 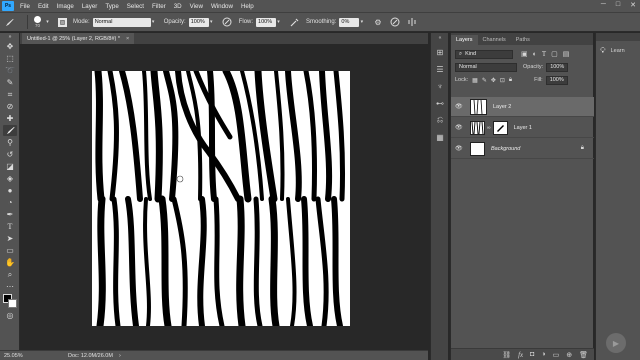 I want to click on tab-paths: Paths, so click(x=523, y=40).